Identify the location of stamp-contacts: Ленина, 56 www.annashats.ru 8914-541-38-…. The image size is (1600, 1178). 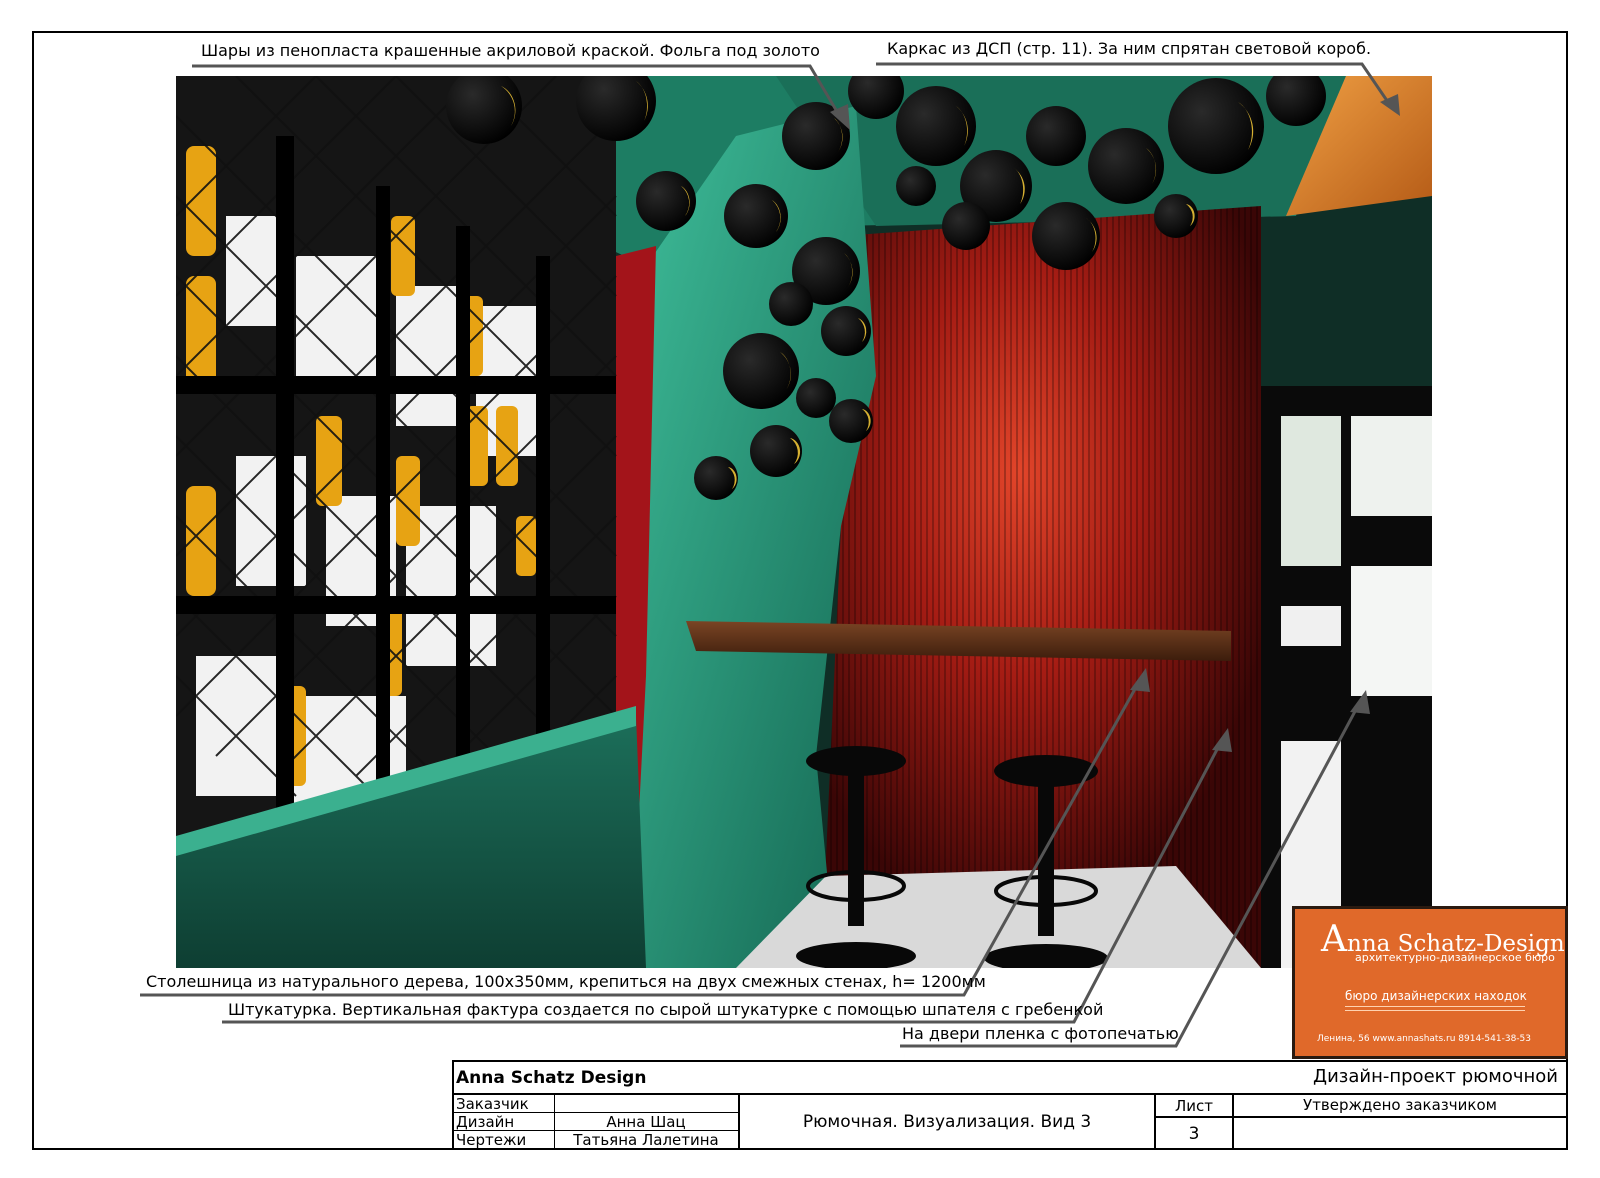
(1424, 1039).